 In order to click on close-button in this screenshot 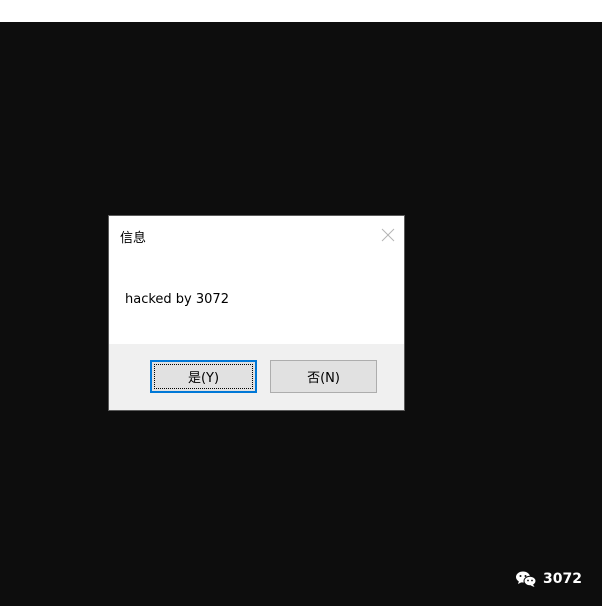, I will do `click(388, 235)`.